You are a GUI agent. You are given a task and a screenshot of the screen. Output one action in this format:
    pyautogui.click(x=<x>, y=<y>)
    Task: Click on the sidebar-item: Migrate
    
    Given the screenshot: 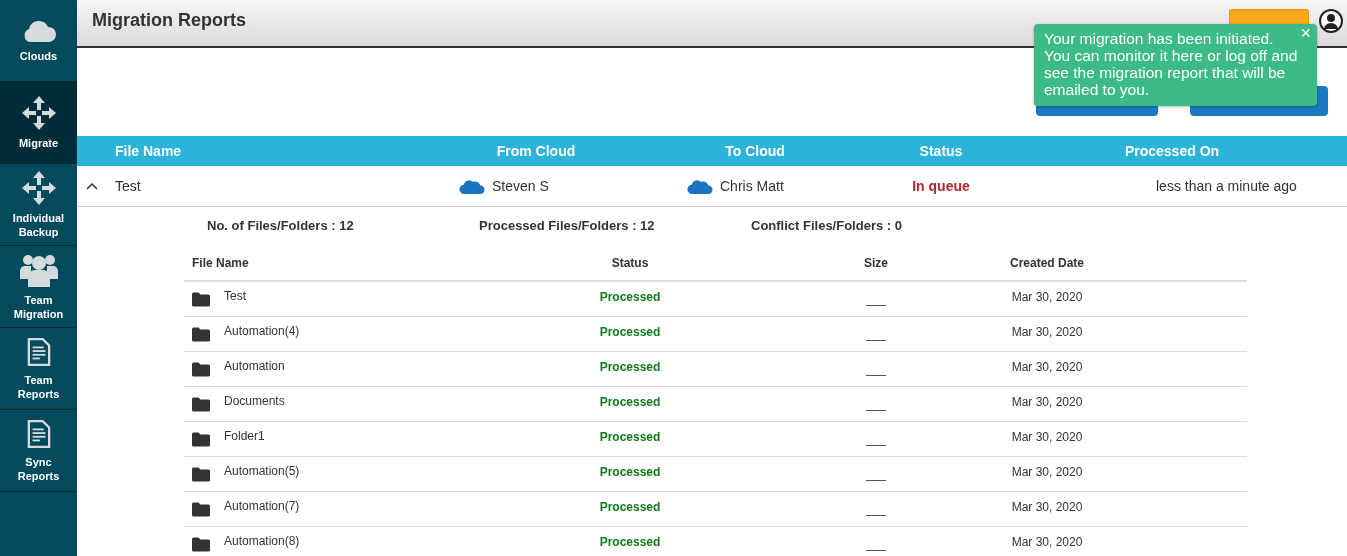 What is the action you would take?
    pyautogui.click(x=38, y=123)
    